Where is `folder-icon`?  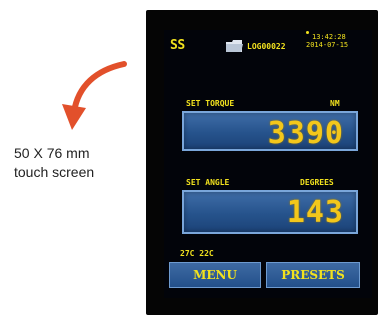
folder-icon is located at coordinates (234, 46).